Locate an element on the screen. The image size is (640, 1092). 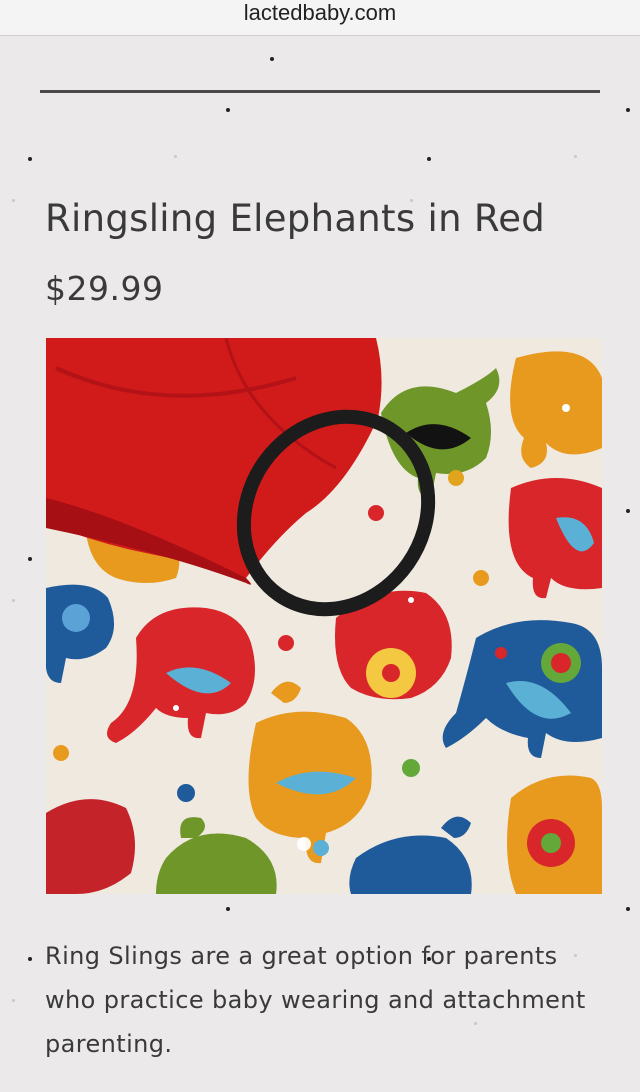
divider-line is located at coordinates (320, 91).